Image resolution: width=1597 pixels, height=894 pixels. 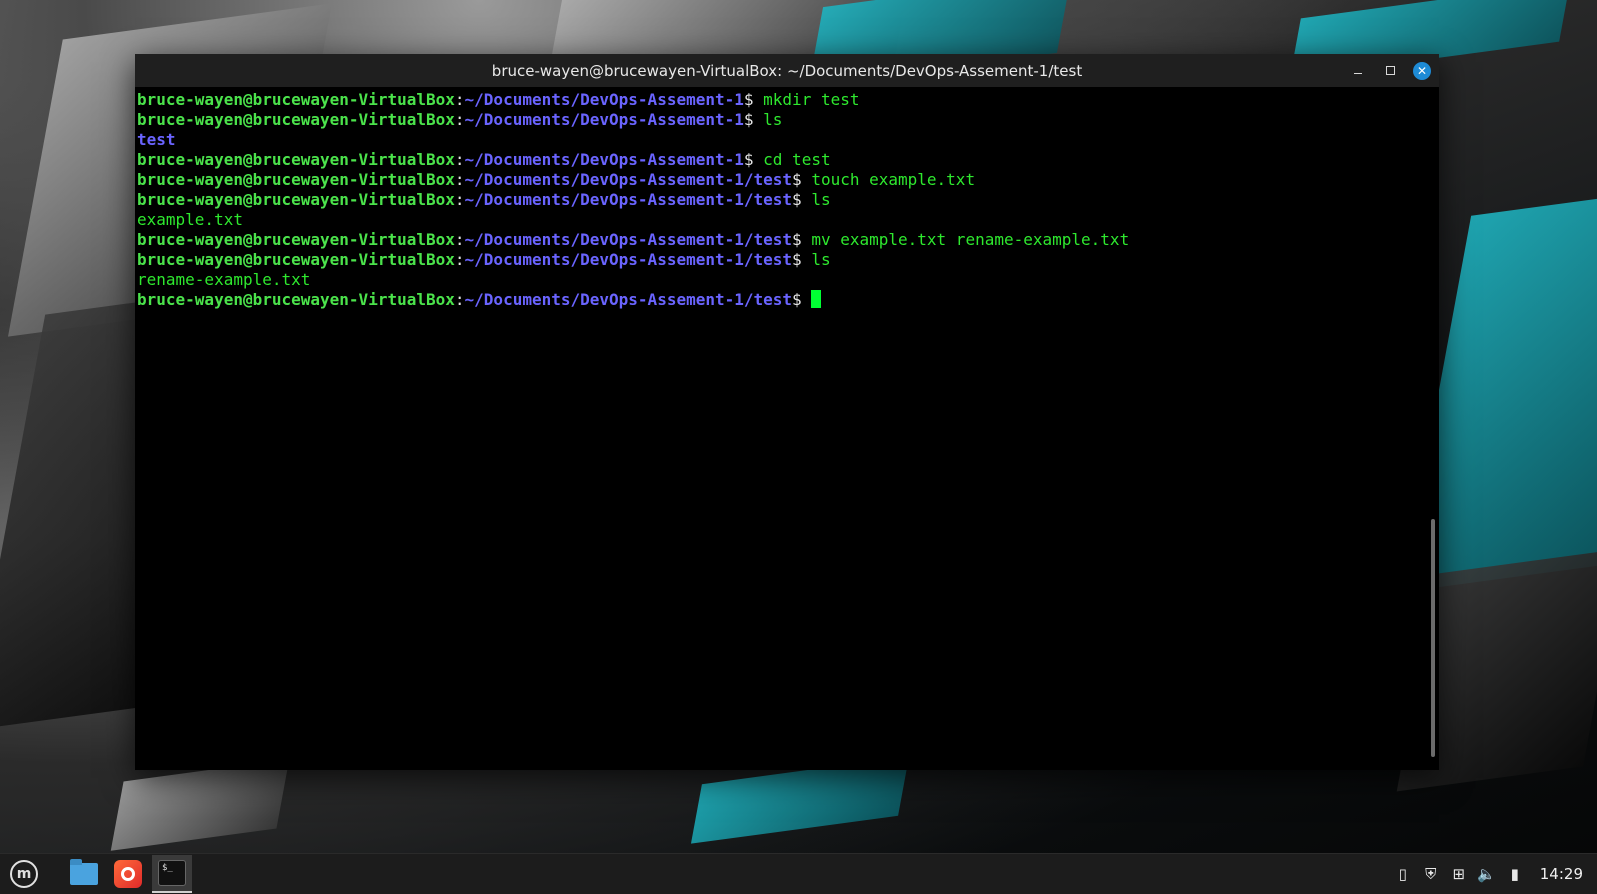 What do you see at coordinates (1515, 874) in the screenshot?
I see `battery-icon: ▮` at bounding box center [1515, 874].